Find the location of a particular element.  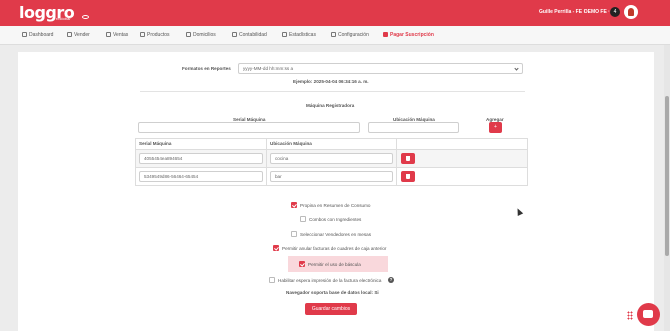

row-location-input: bar is located at coordinates (331, 176).